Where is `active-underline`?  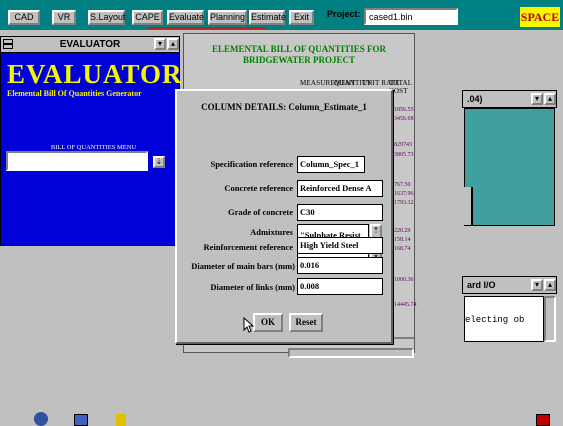
active-underline is located at coordinates (207, 28).